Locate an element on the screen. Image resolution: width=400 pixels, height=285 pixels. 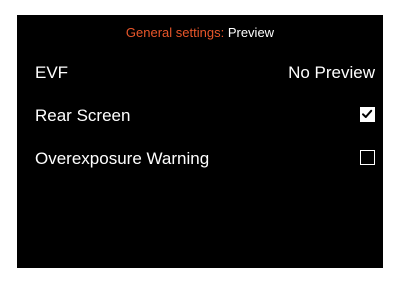
page-title: General settings: Preview is located at coordinates (200, 33).